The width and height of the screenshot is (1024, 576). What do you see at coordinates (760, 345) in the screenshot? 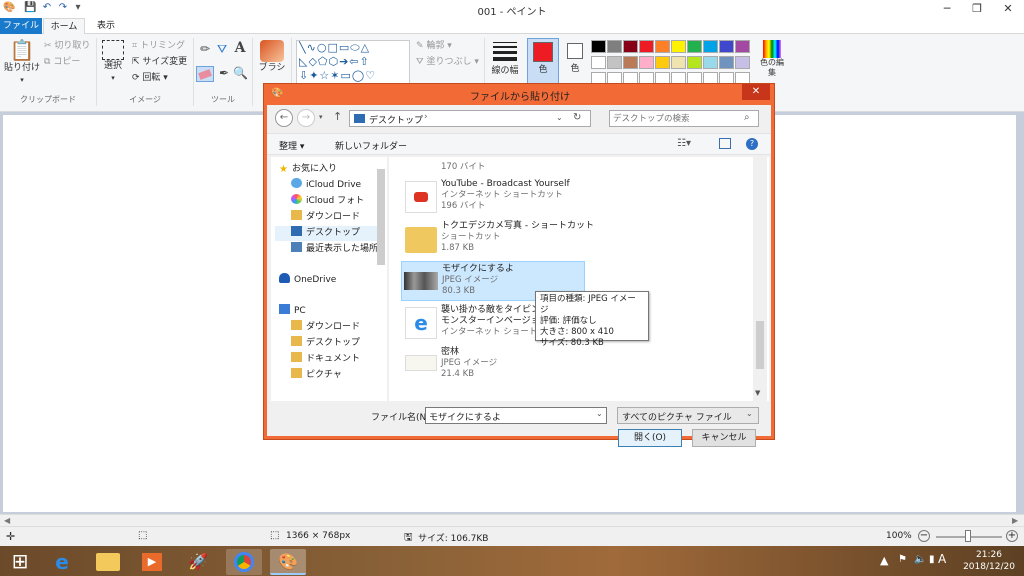
I see `file-list-scrollbar-thumb` at bounding box center [760, 345].